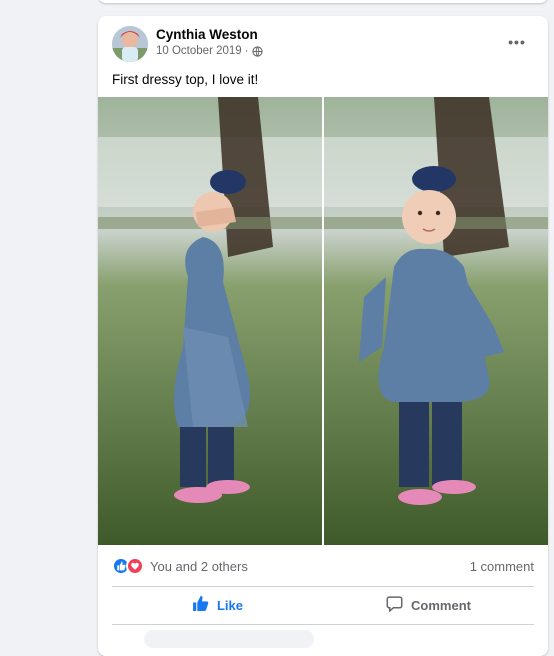  What do you see at coordinates (323, 566) in the screenshot?
I see `reactions-row: You and 2 others 1 comment` at bounding box center [323, 566].